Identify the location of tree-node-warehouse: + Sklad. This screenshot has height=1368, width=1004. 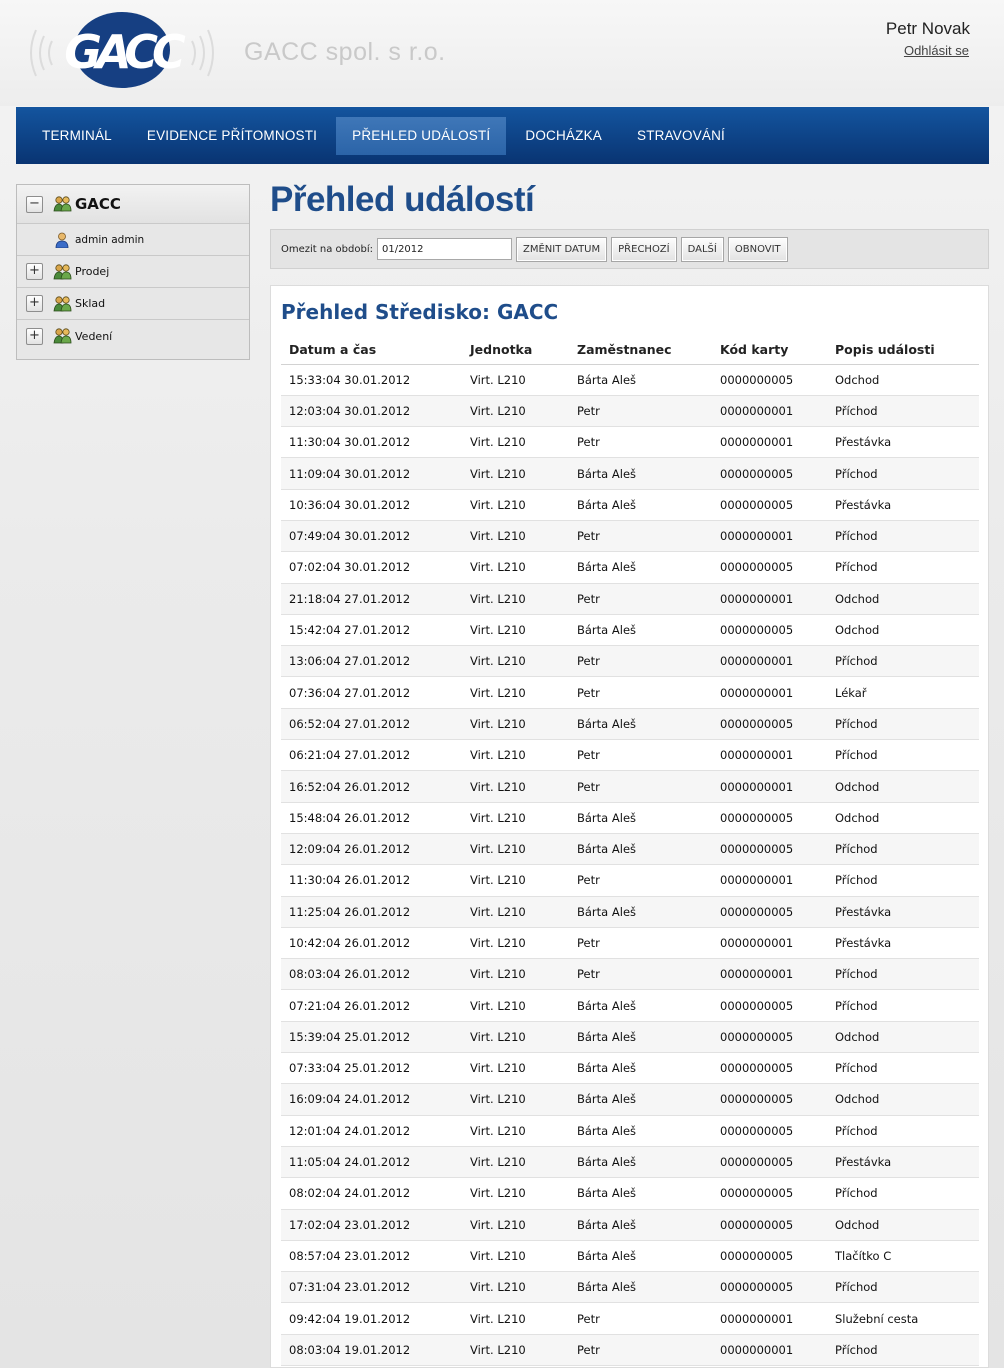
(133, 304).